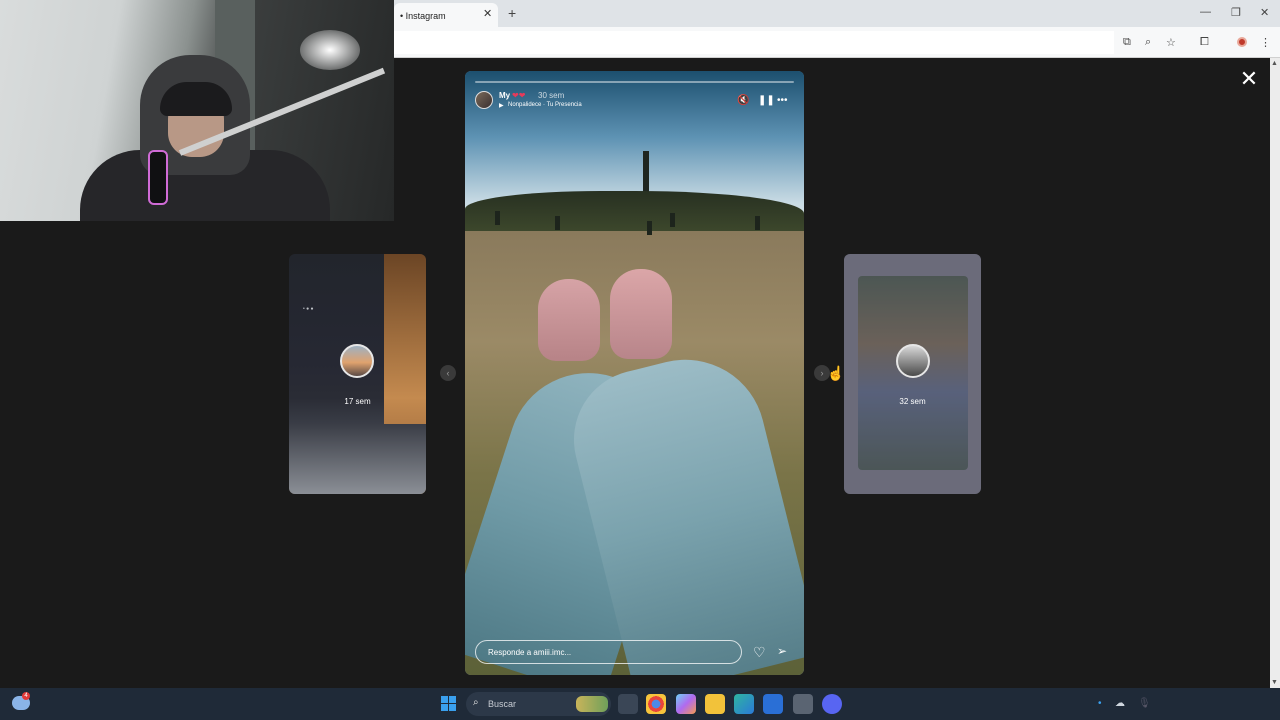  What do you see at coordinates (448, 373) in the screenshot?
I see `previous-story-arrow-icon: ‹` at bounding box center [448, 373].